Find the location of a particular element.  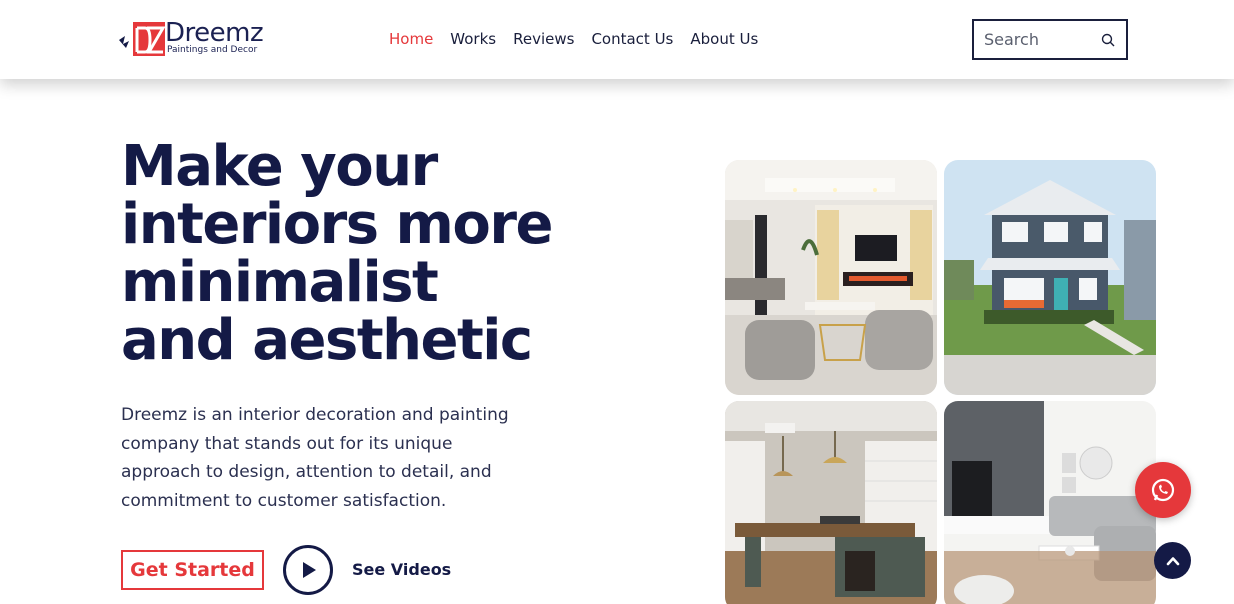

nav-contact-link: Contact Us is located at coordinates (632, 39).